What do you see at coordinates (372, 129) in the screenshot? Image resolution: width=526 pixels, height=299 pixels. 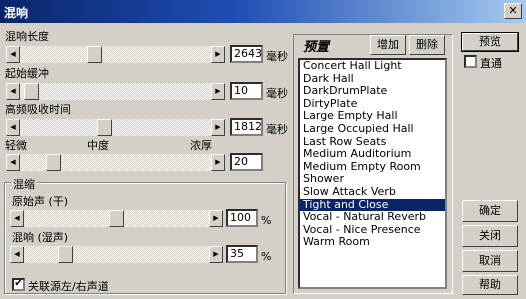 I see `preset-list-item: Large Occupied Hall` at bounding box center [372, 129].